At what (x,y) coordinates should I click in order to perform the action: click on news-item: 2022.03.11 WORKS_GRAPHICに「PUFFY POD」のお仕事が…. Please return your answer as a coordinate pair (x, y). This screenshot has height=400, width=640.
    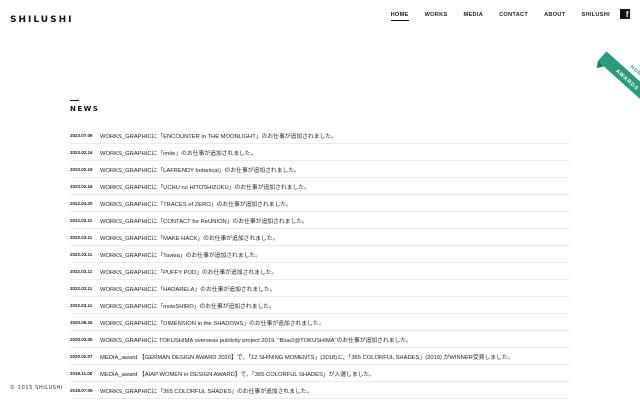
    Looking at the image, I should click on (320, 271).